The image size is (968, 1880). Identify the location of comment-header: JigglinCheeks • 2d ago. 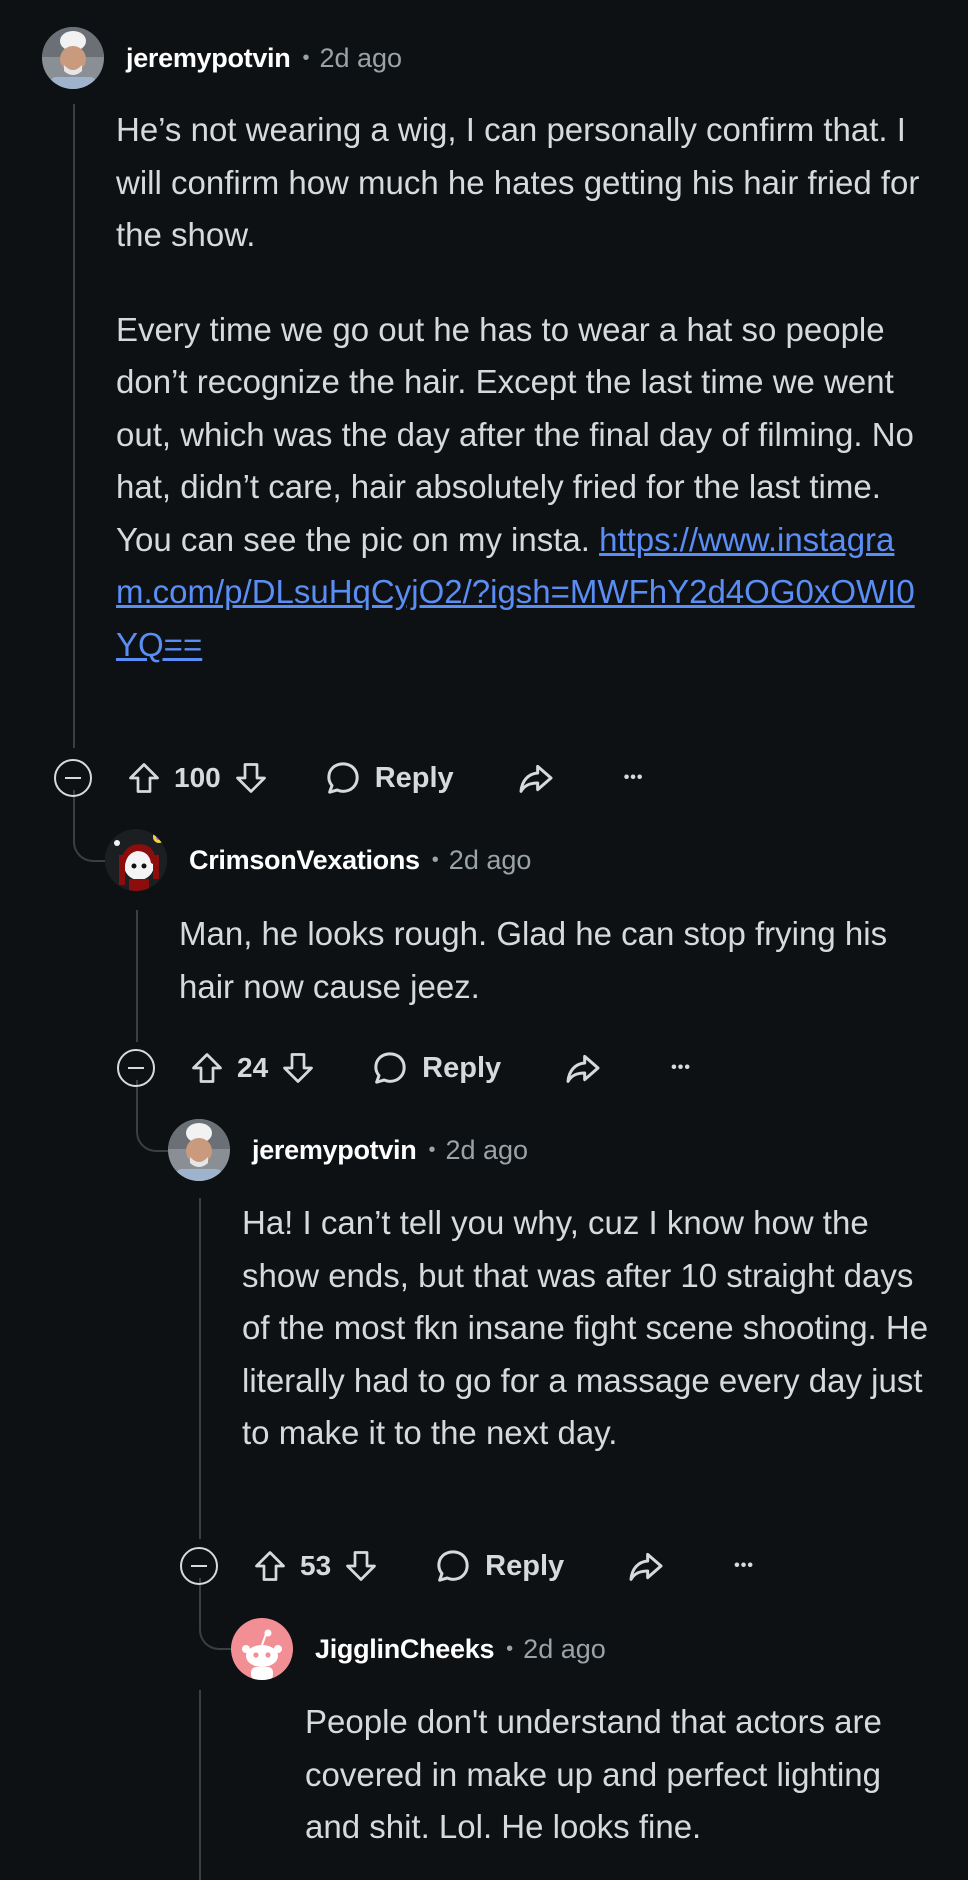
(418, 1649).